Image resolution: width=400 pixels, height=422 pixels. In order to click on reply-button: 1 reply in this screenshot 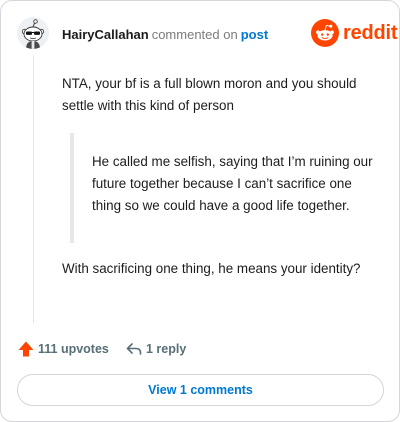, I will do `click(155, 349)`.